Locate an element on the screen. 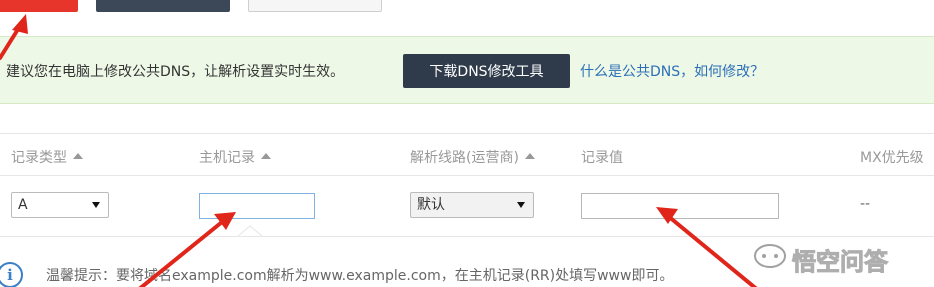  record-value-input is located at coordinates (680, 206).